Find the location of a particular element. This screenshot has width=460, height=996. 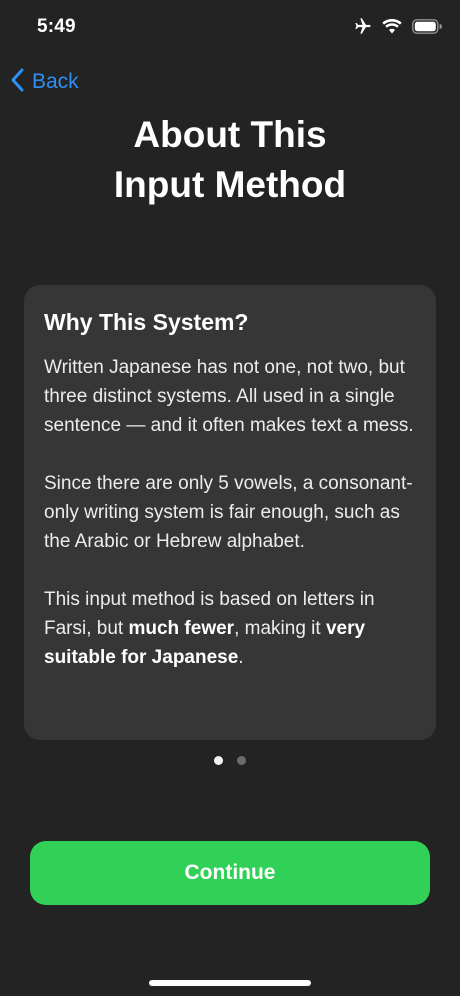

status-time: 5:49 is located at coordinates (56, 26).